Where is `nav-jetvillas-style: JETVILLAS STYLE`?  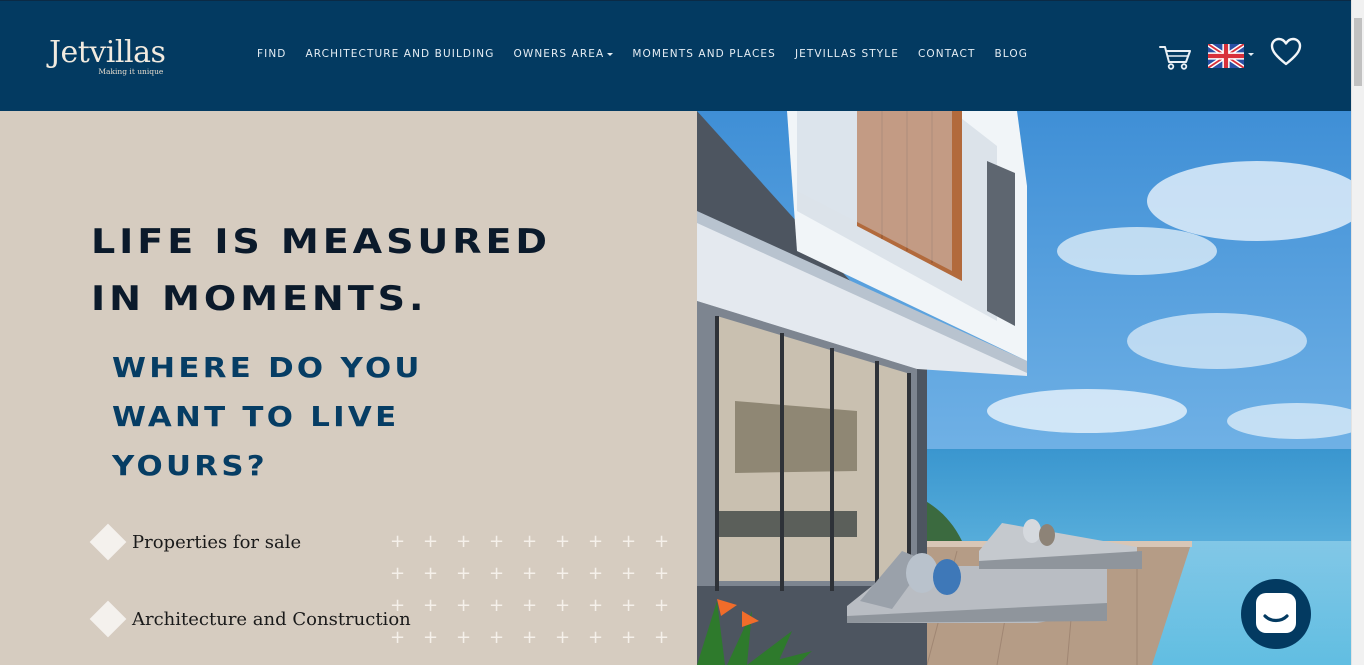 nav-jetvillas-style: JETVILLAS STYLE is located at coordinates (847, 54).